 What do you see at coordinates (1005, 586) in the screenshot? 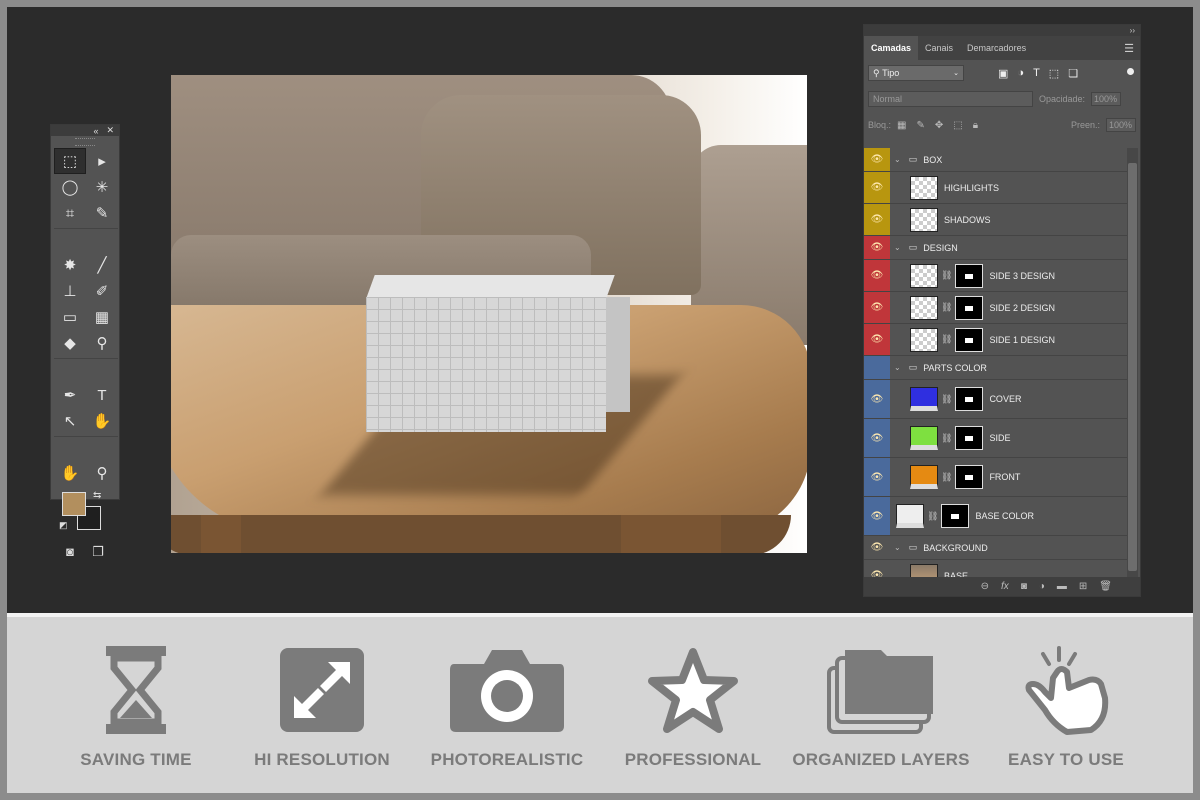
I see `fx-icon: fx` at bounding box center [1005, 586].